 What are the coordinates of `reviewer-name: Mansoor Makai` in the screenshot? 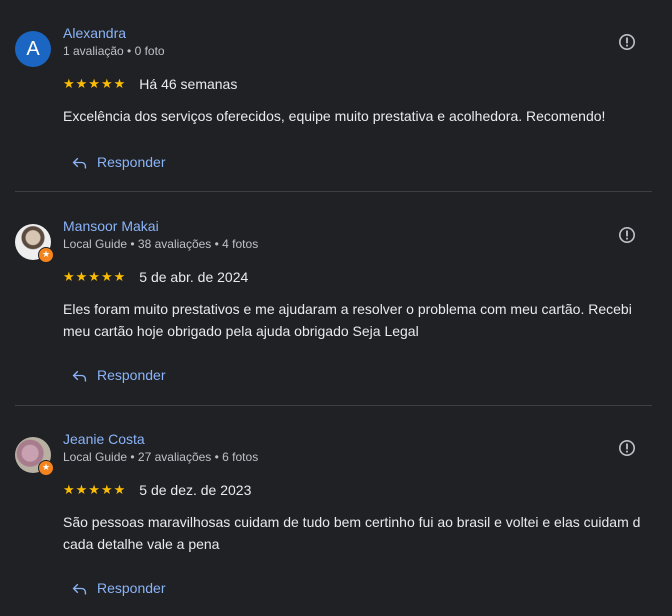 It's located at (111, 226).